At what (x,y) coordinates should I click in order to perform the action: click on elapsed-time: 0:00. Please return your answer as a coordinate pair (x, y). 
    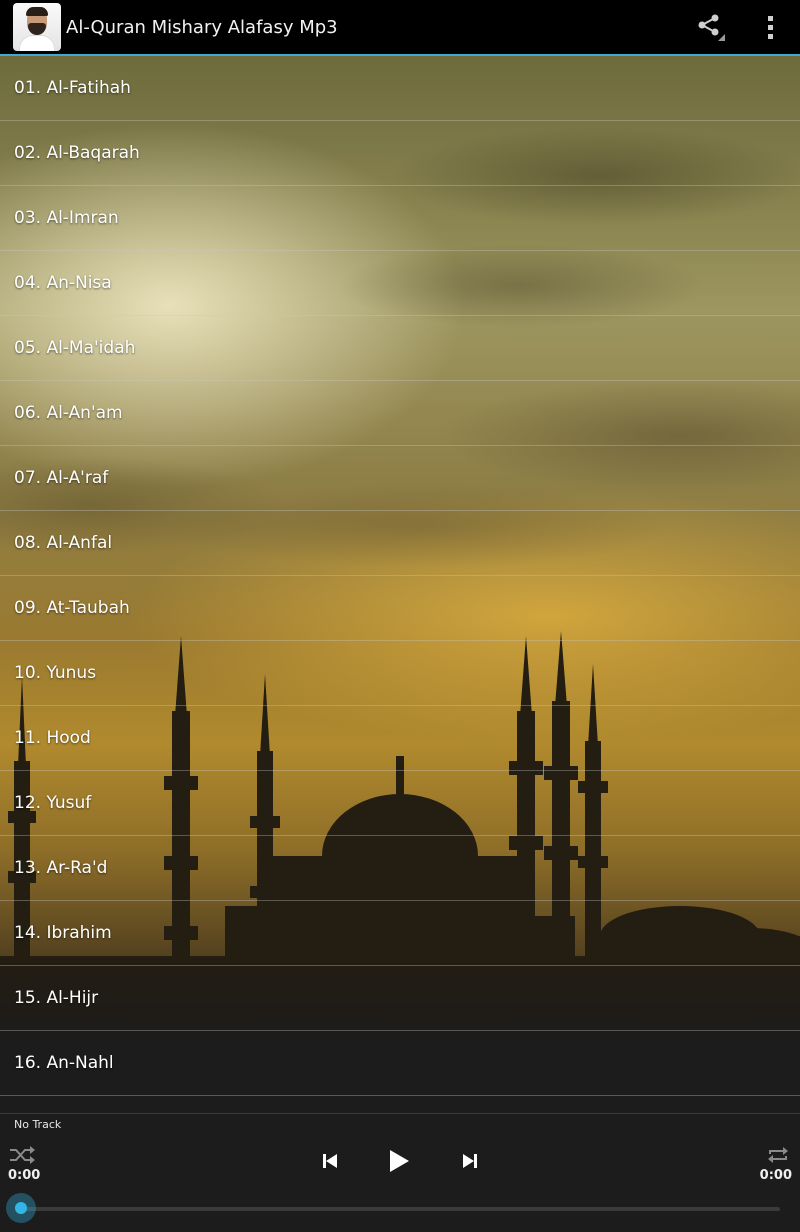
    Looking at the image, I should click on (24, 1175).